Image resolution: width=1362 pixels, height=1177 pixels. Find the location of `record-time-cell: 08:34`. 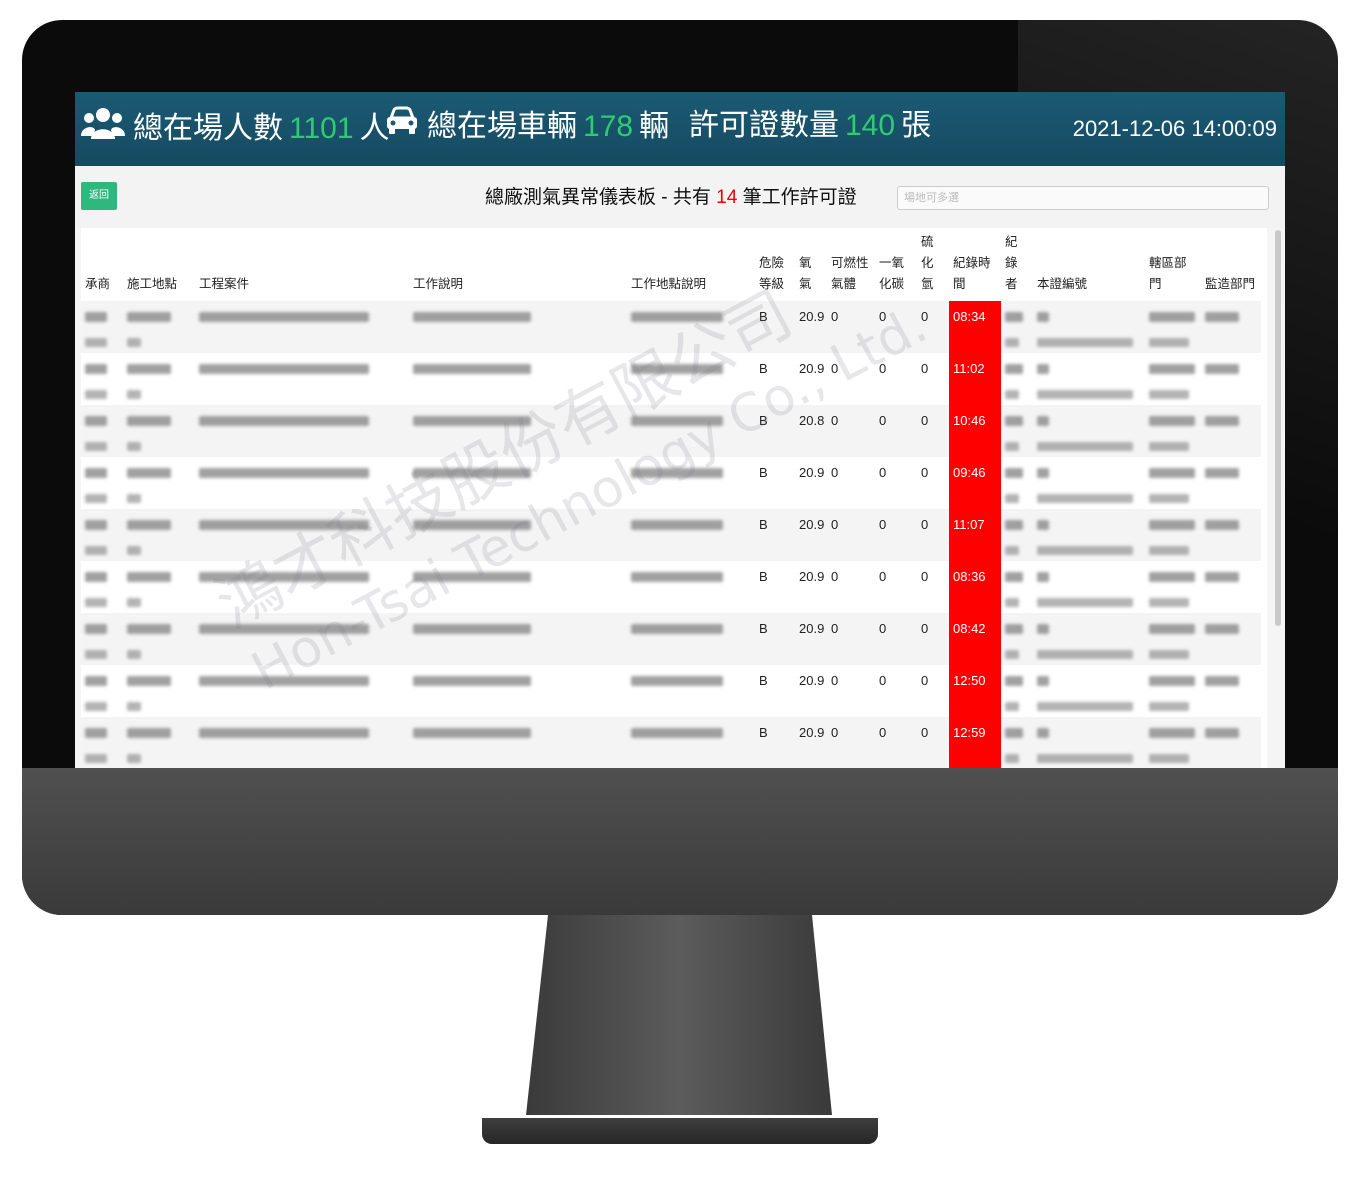

record-time-cell: 08:34 is located at coordinates (975, 327).